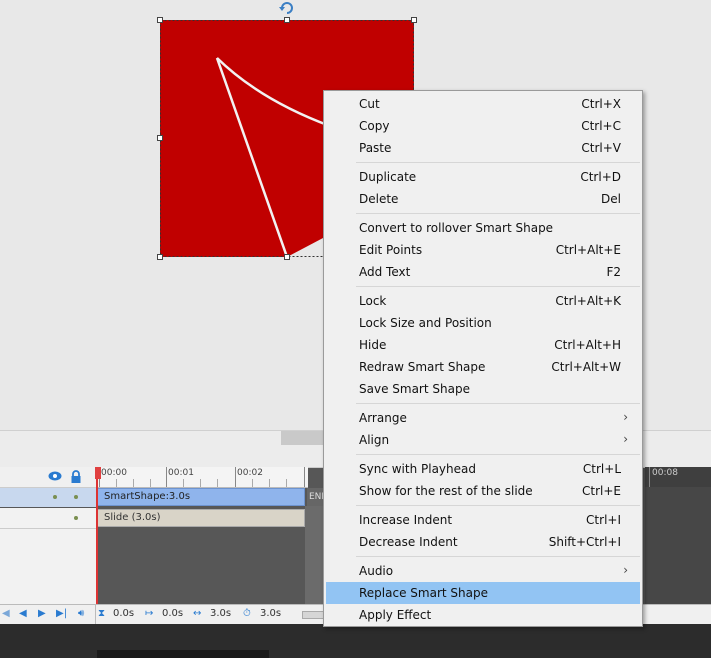 The width and height of the screenshot is (711, 658). Describe the element at coordinates (601, 469) in the screenshot. I see `menu-item-shortcut: Ctrl+L` at that location.